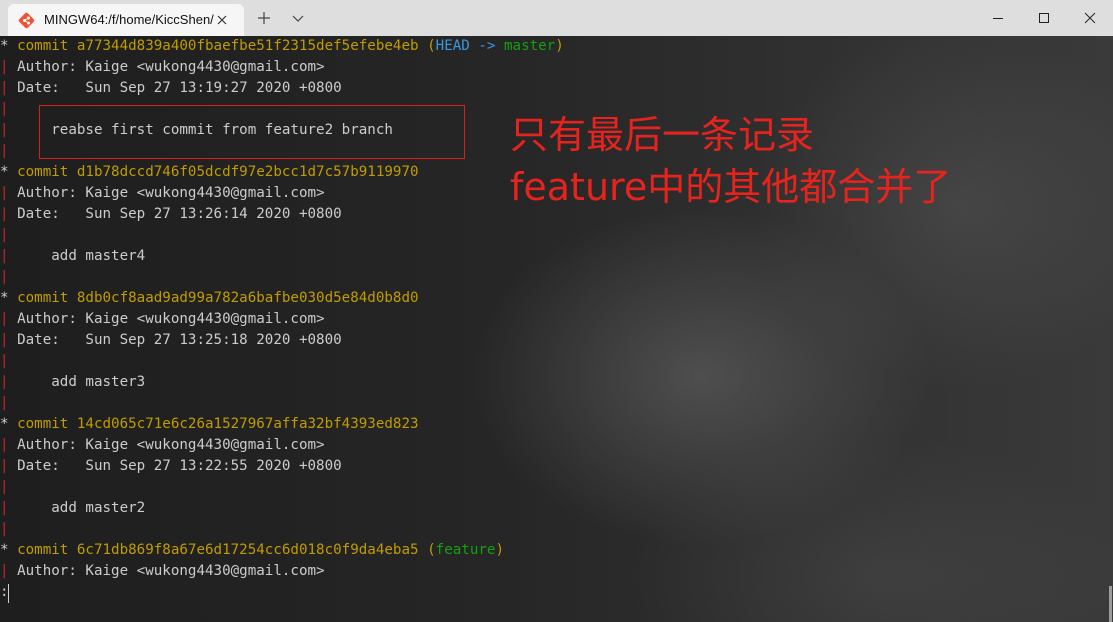 This screenshot has height=622, width=1113. Describe the element at coordinates (98, 382) in the screenshot. I see `commit-message: add master3` at that location.